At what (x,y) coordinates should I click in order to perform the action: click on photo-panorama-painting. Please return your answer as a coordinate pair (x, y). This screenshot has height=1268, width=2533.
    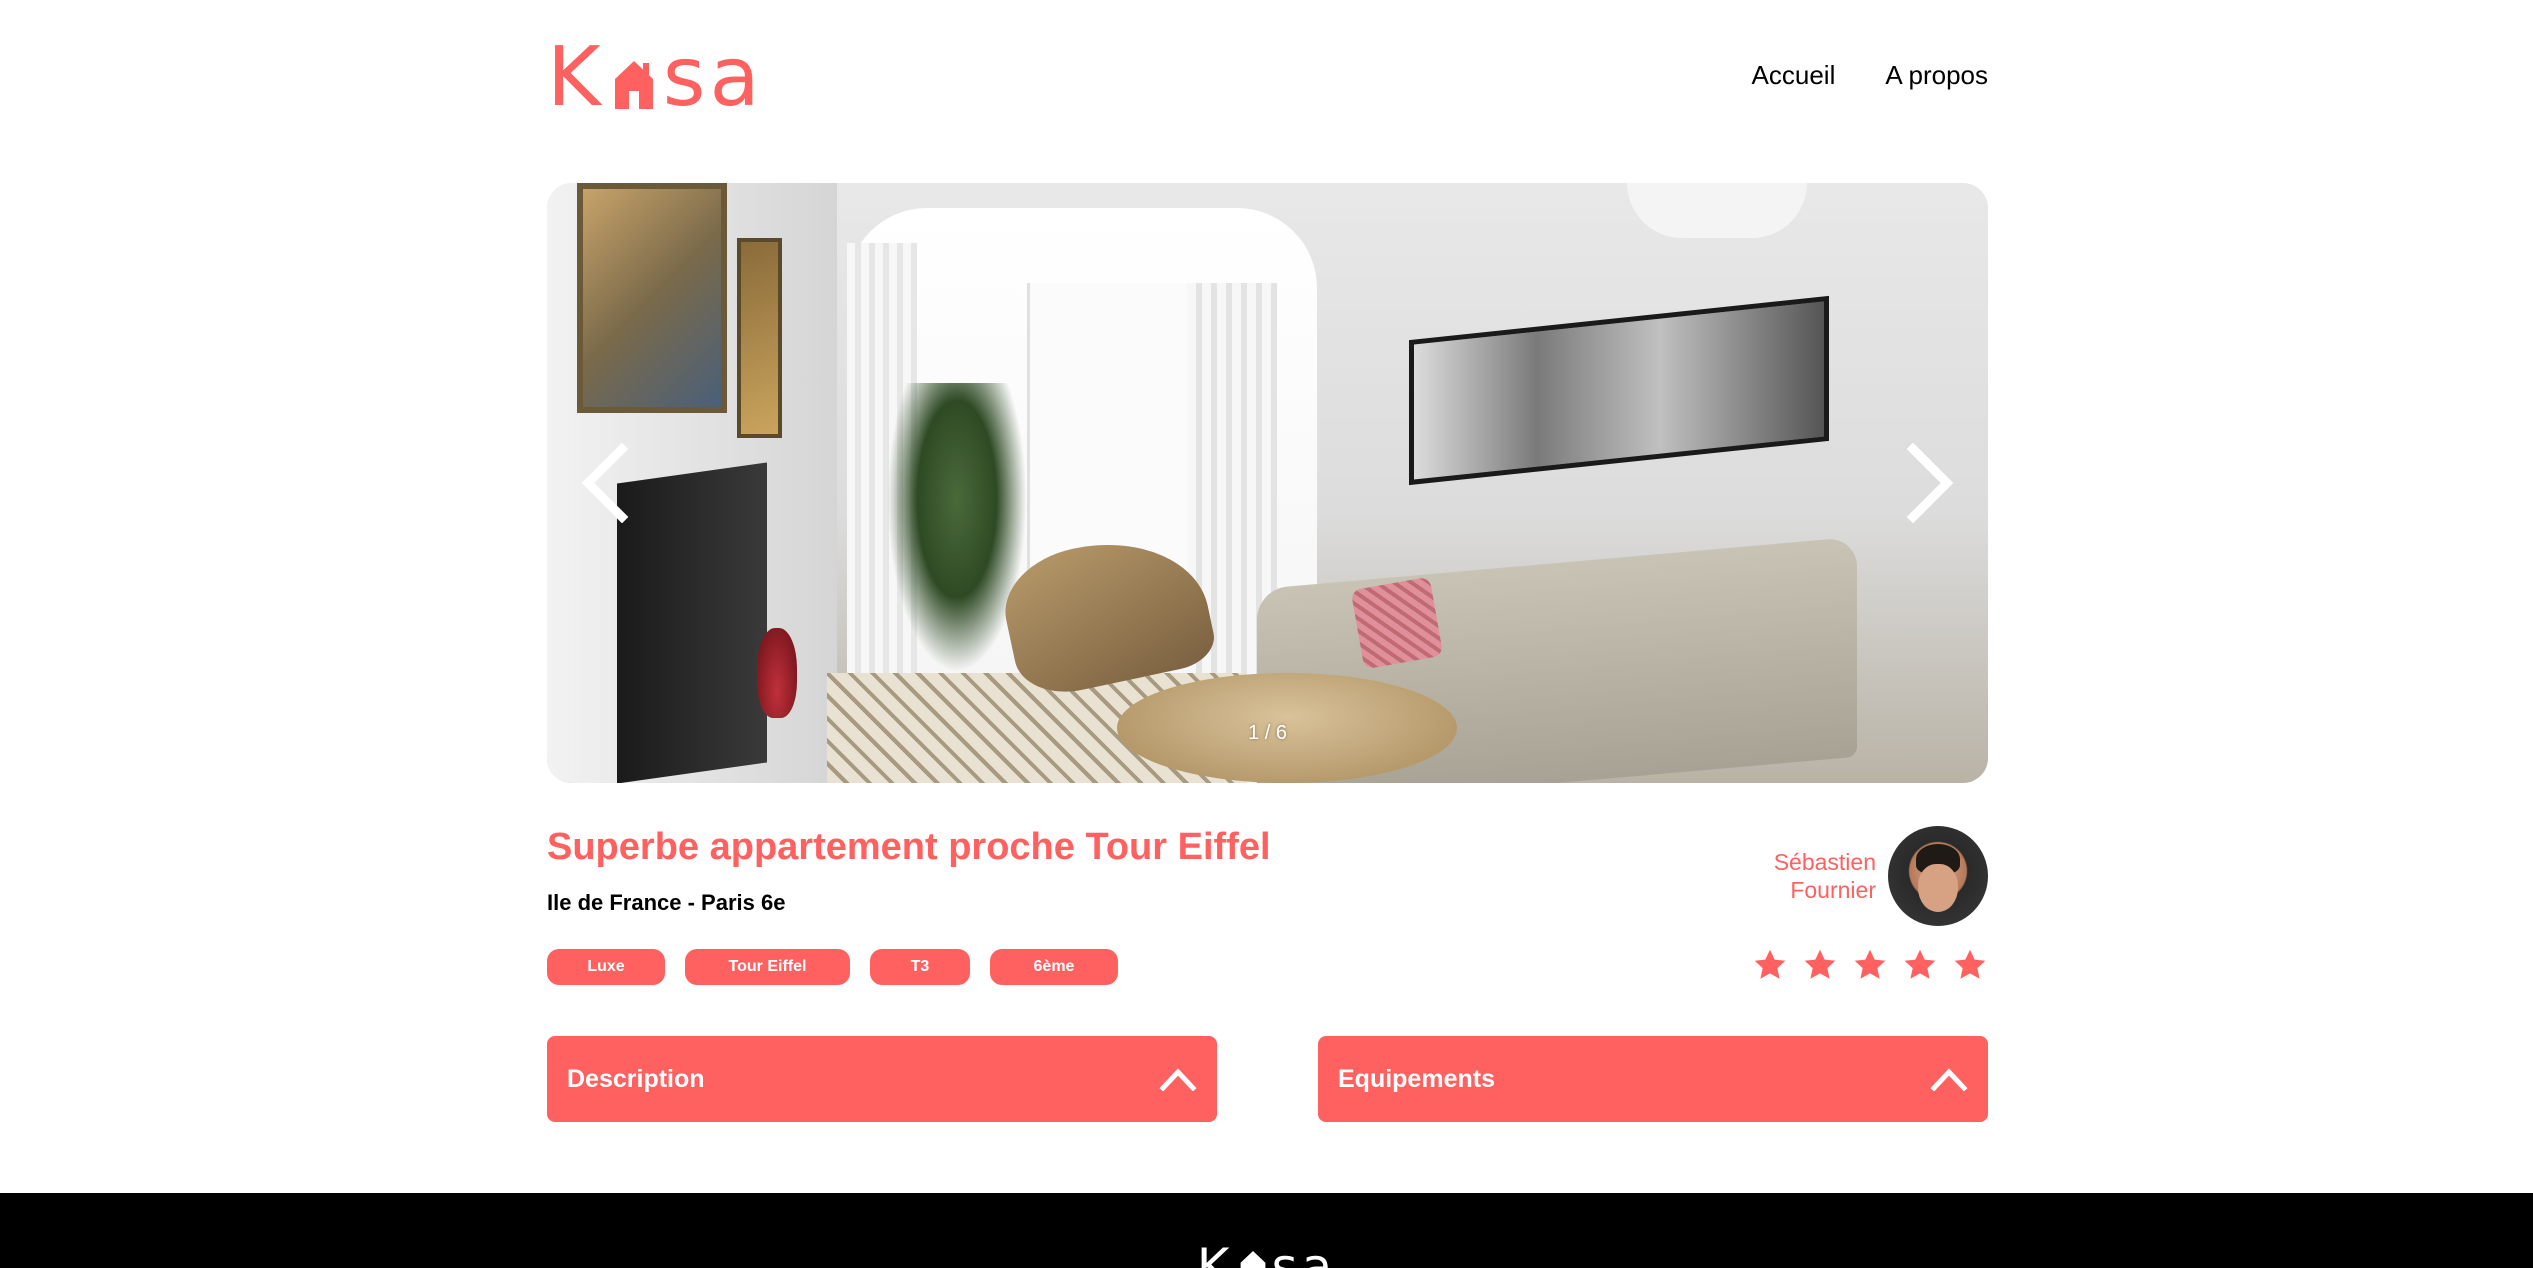
    Looking at the image, I should click on (1619, 390).